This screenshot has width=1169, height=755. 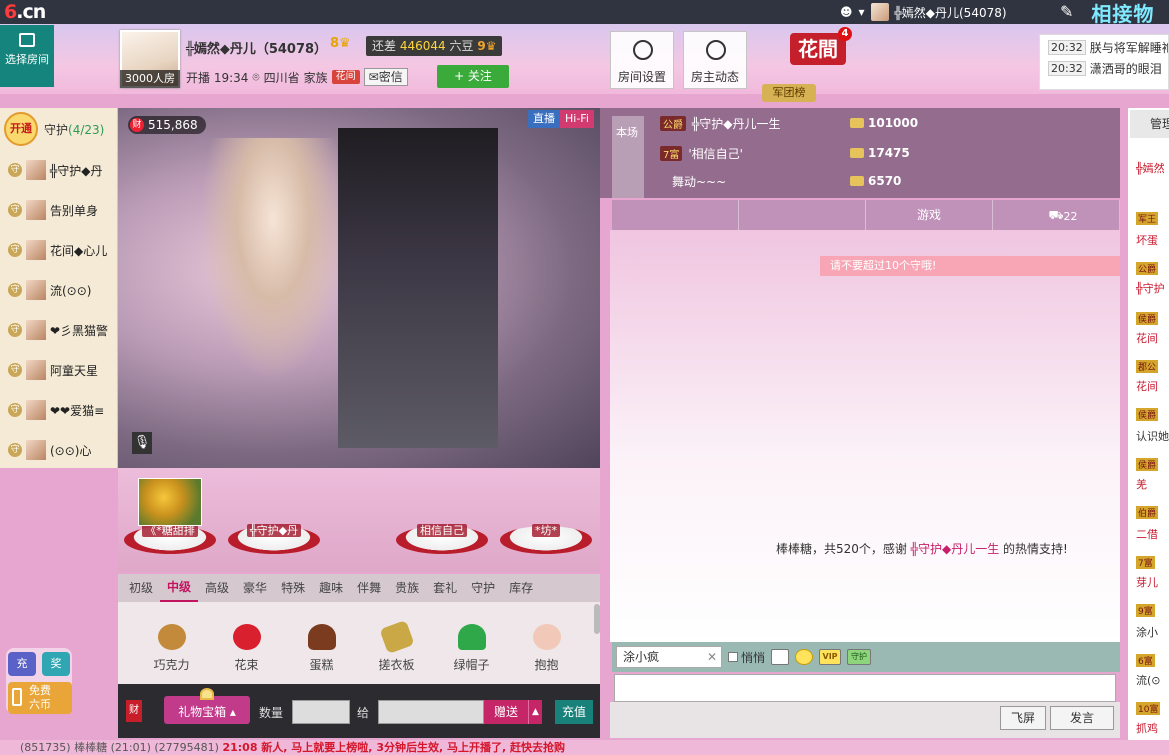 I want to click on manage-tab: 管理, so click(x=1149, y=124).